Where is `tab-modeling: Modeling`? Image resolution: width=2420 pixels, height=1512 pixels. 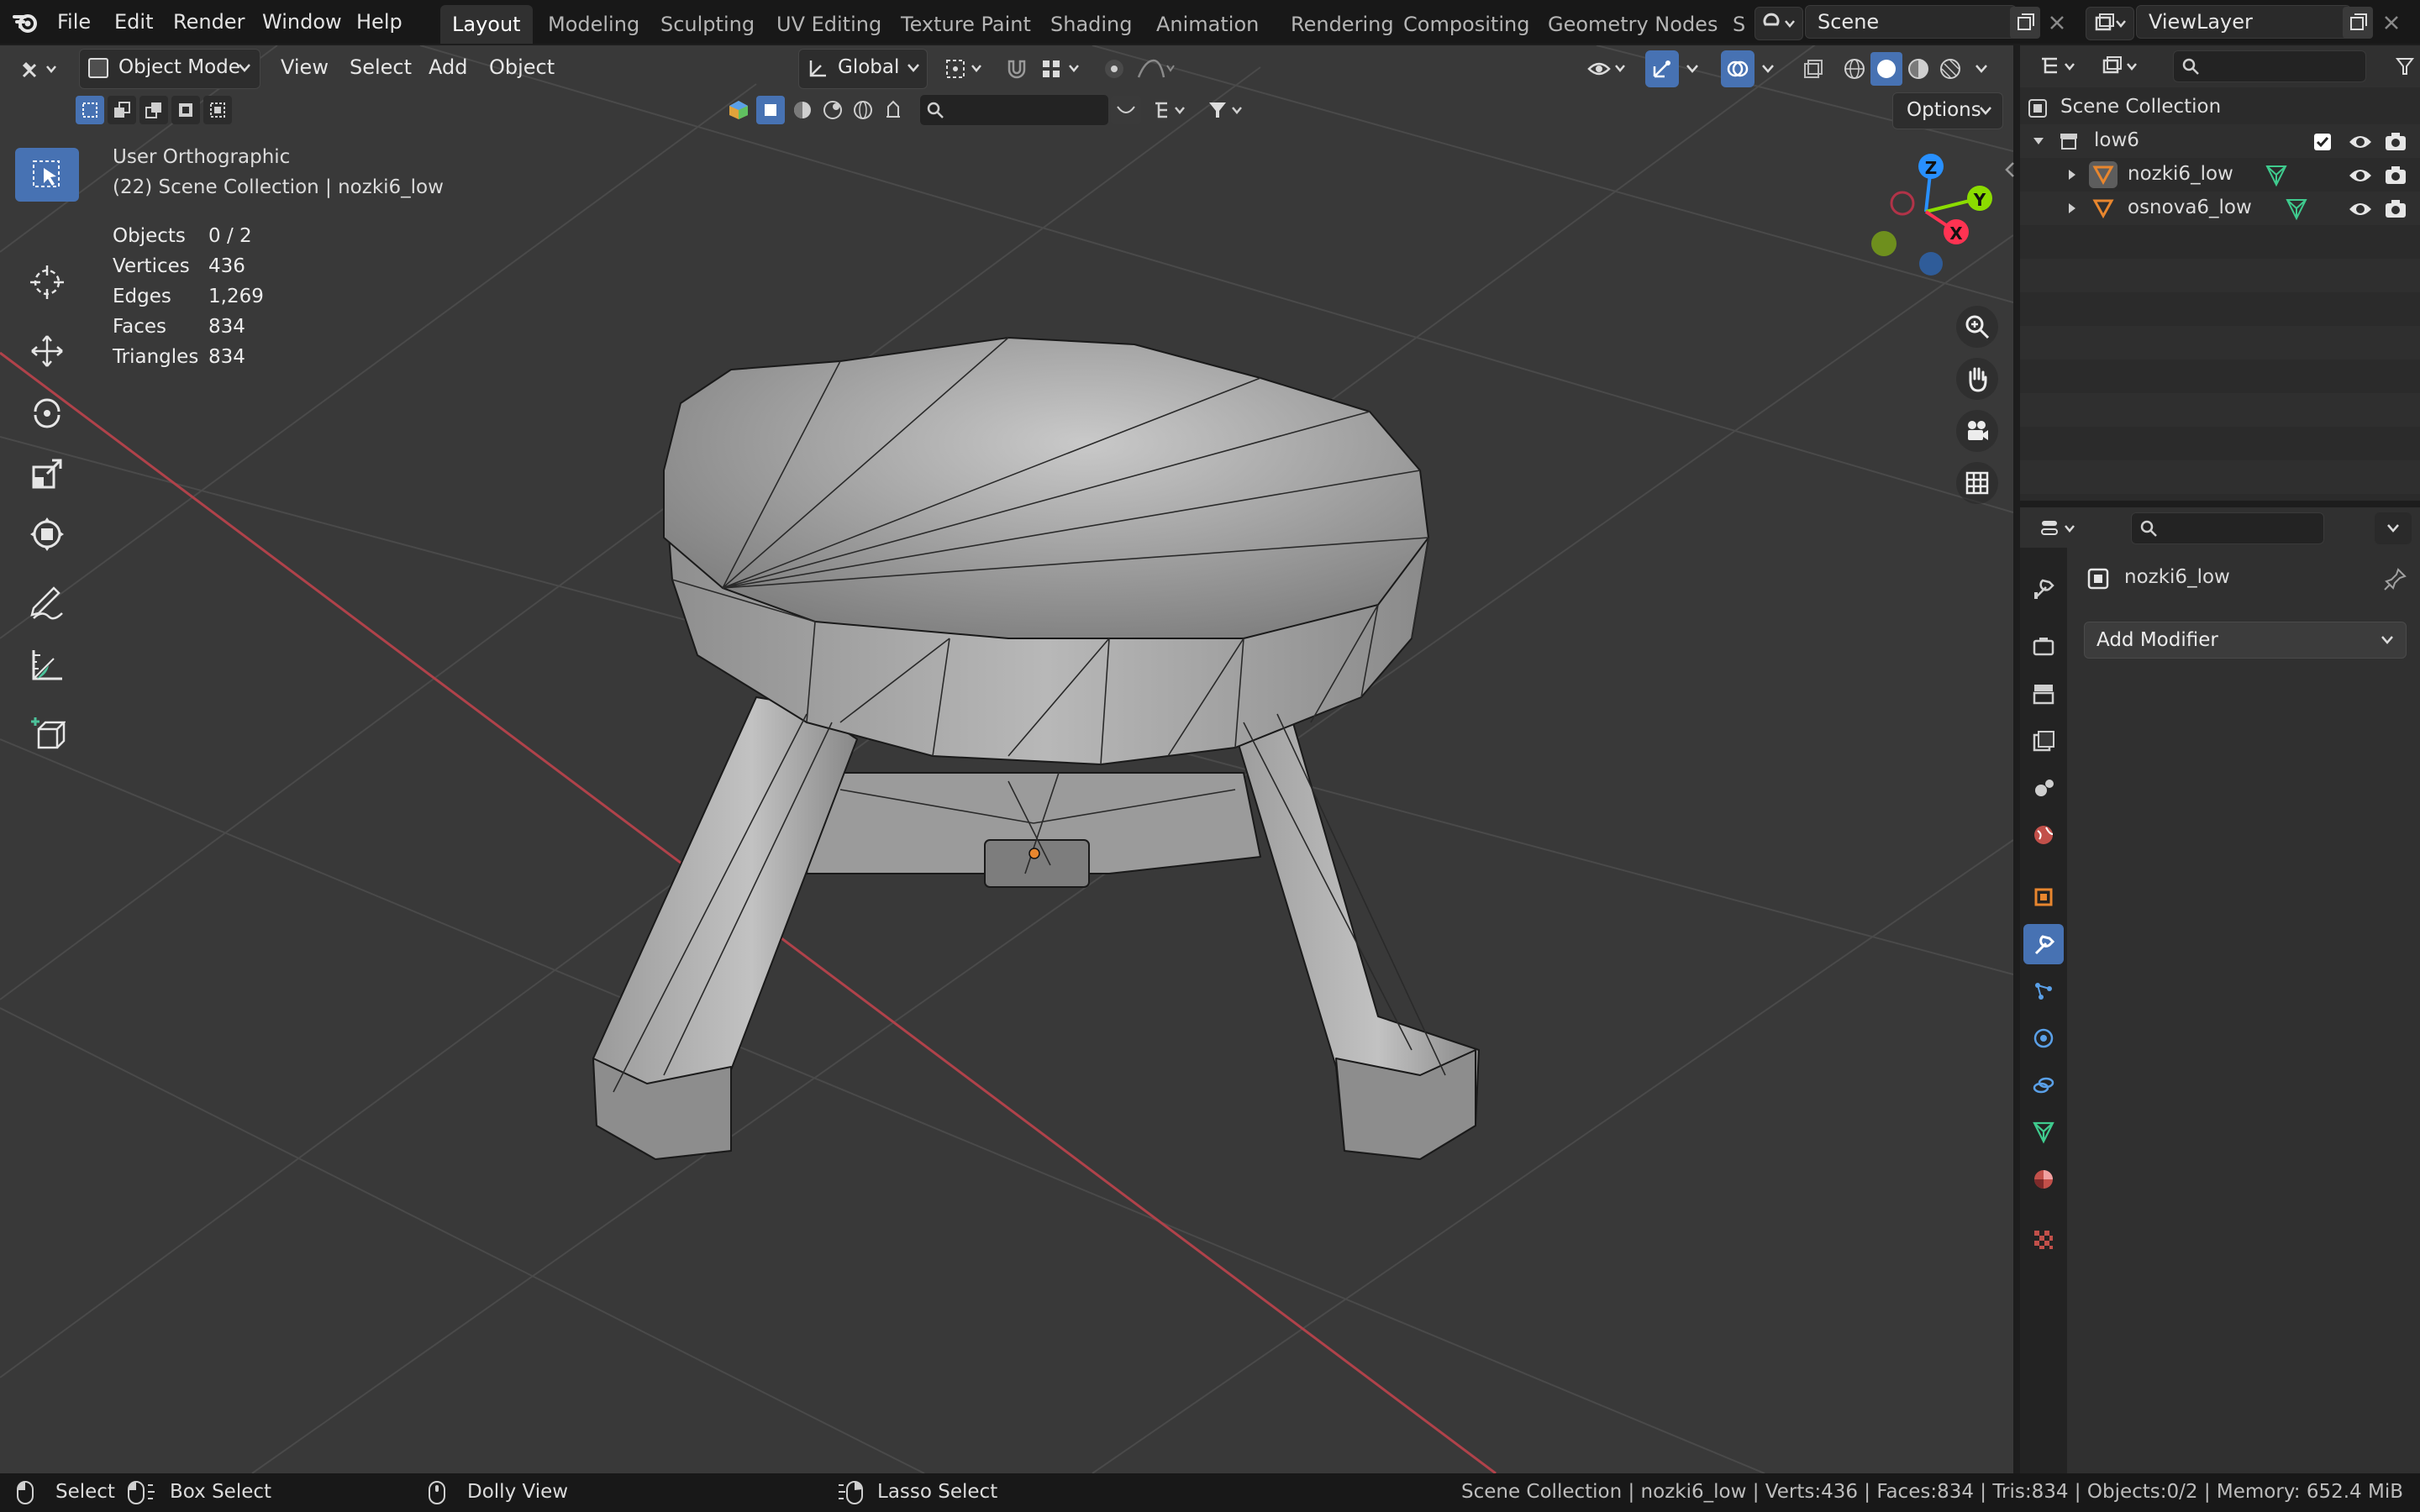 tab-modeling: Modeling is located at coordinates (593, 24).